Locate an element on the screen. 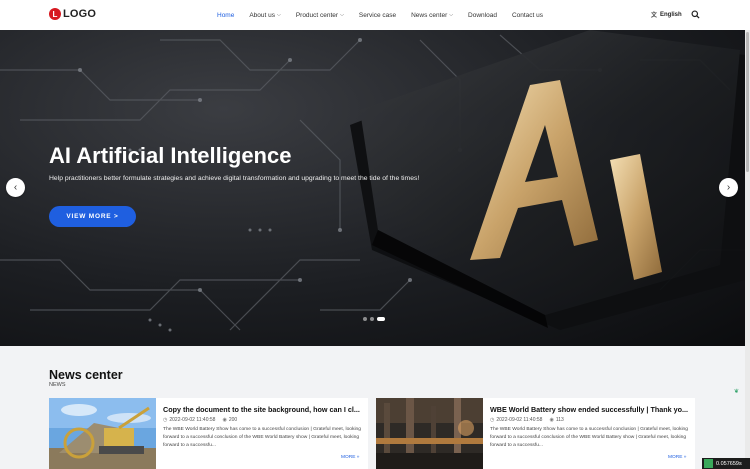 The image size is (750, 469). nav-label: Home is located at coordinates (226, 15).